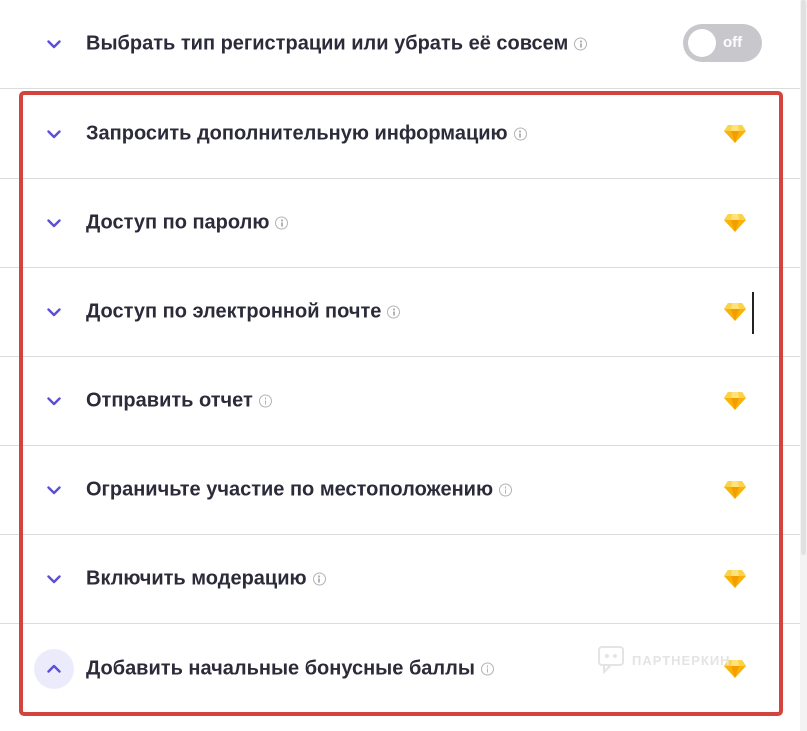 The image size is (807, 731). I want to click on settings-row-additional-info: Запросить дополнительную информацию, so click(400, 134).